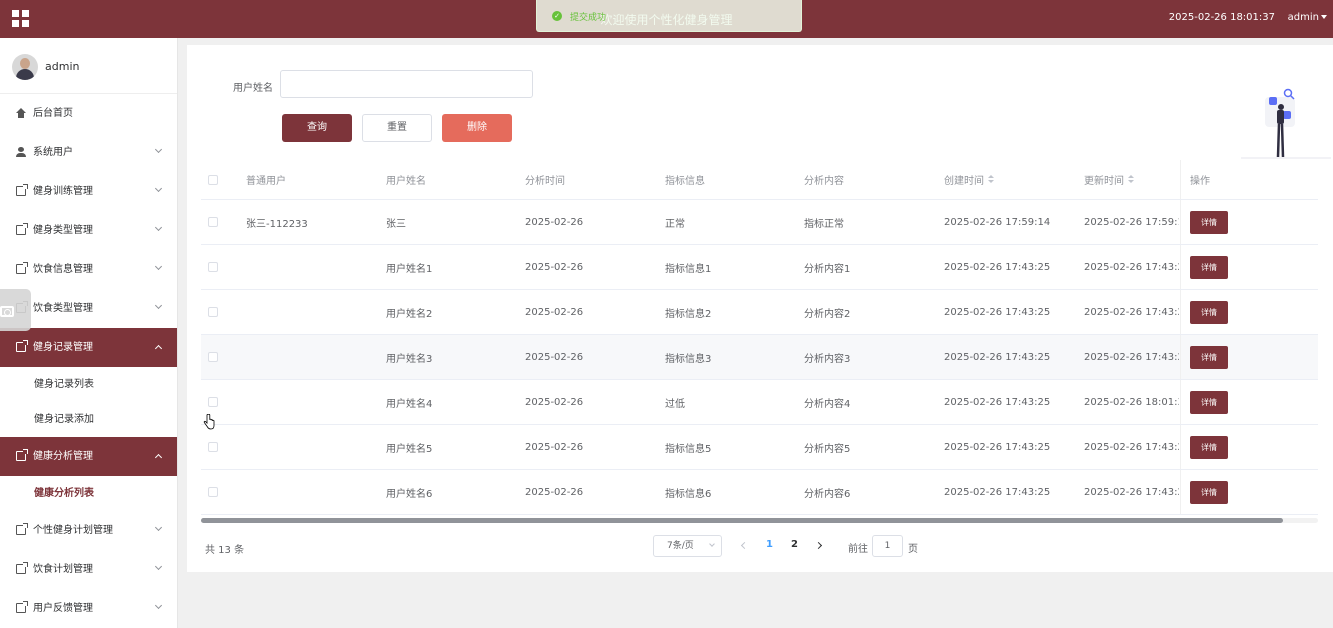 This screenshot has width=1333, height=628. Describe the element at coordinates (1307, 17) in the screenshot. I see `user-menu: admin` at that location.